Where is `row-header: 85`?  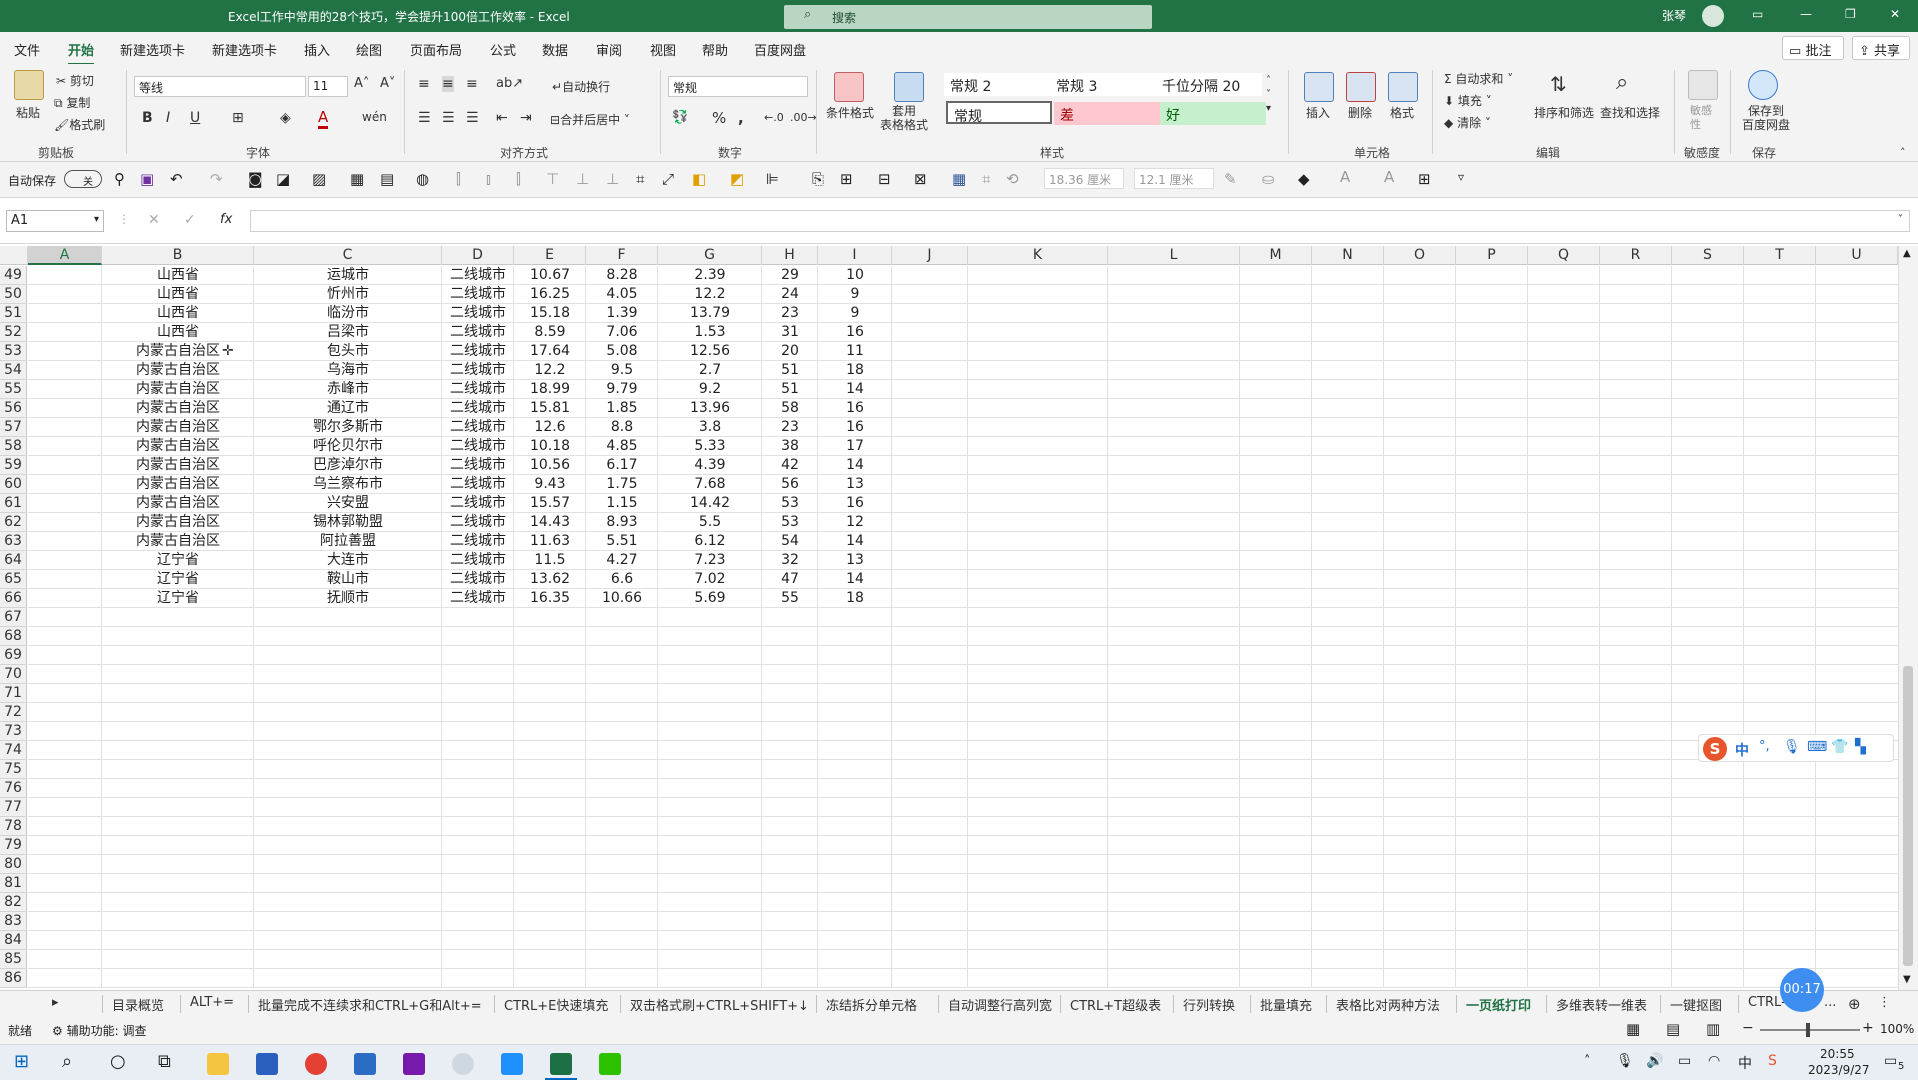 row-header: 85 is located at coordinates (13, 959).